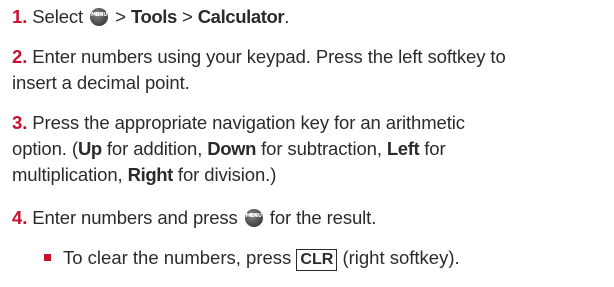 Image resolution: width=614 pixels, height=287 pixels. Describe the element at coordinates (320, 217) in the screenshot. I see `step-text-end: for the result.` at that location.